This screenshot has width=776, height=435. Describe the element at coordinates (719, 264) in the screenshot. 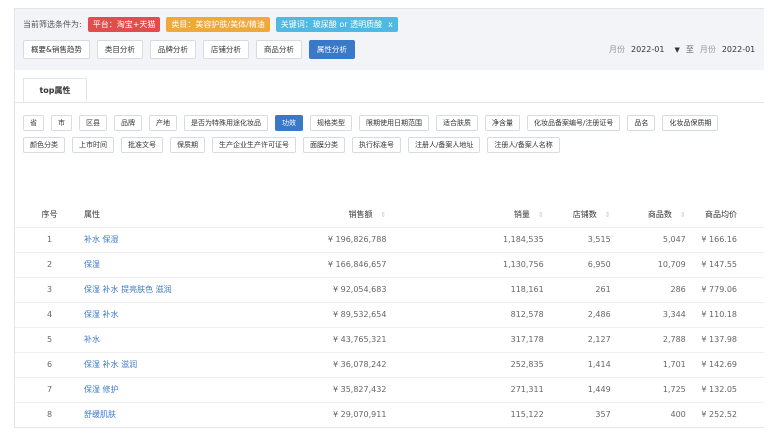

I see `row-avg-price: ¥ 147.55` at that location.